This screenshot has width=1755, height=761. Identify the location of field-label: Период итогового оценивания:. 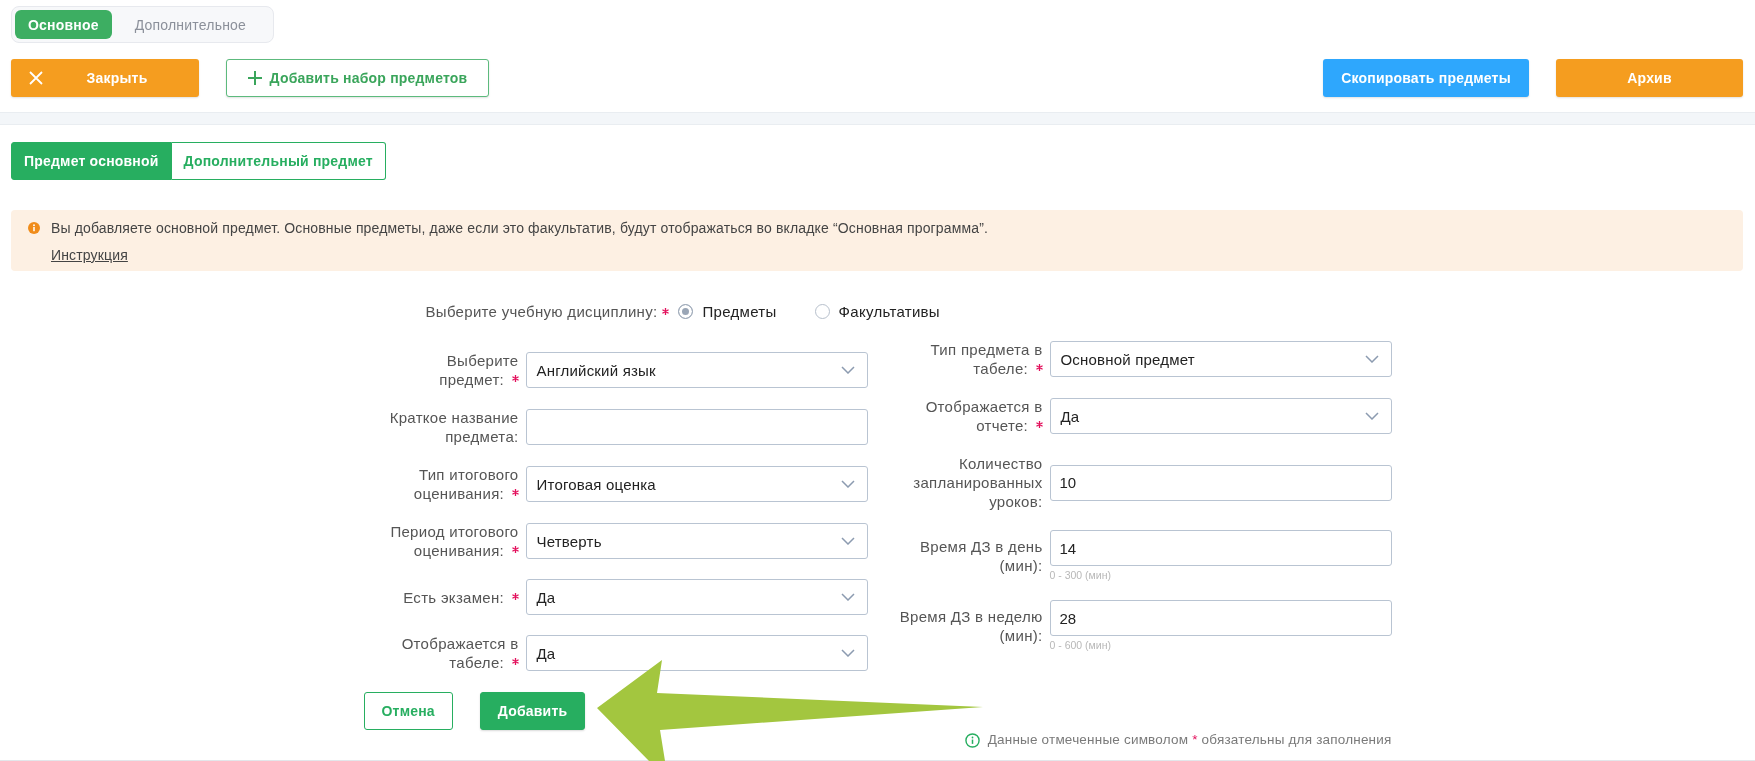
(454, 541).